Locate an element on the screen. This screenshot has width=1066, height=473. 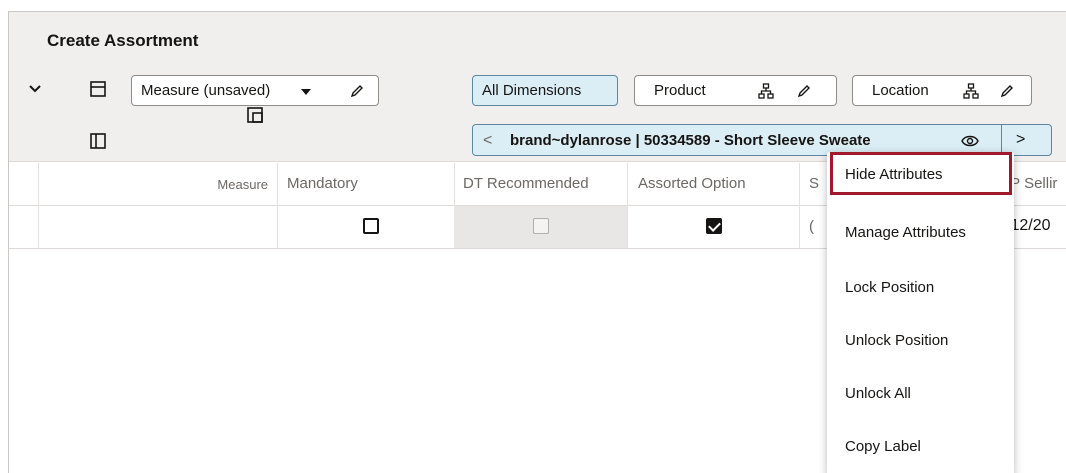
split-horizontal-icon is located at coordinates (98, 89).